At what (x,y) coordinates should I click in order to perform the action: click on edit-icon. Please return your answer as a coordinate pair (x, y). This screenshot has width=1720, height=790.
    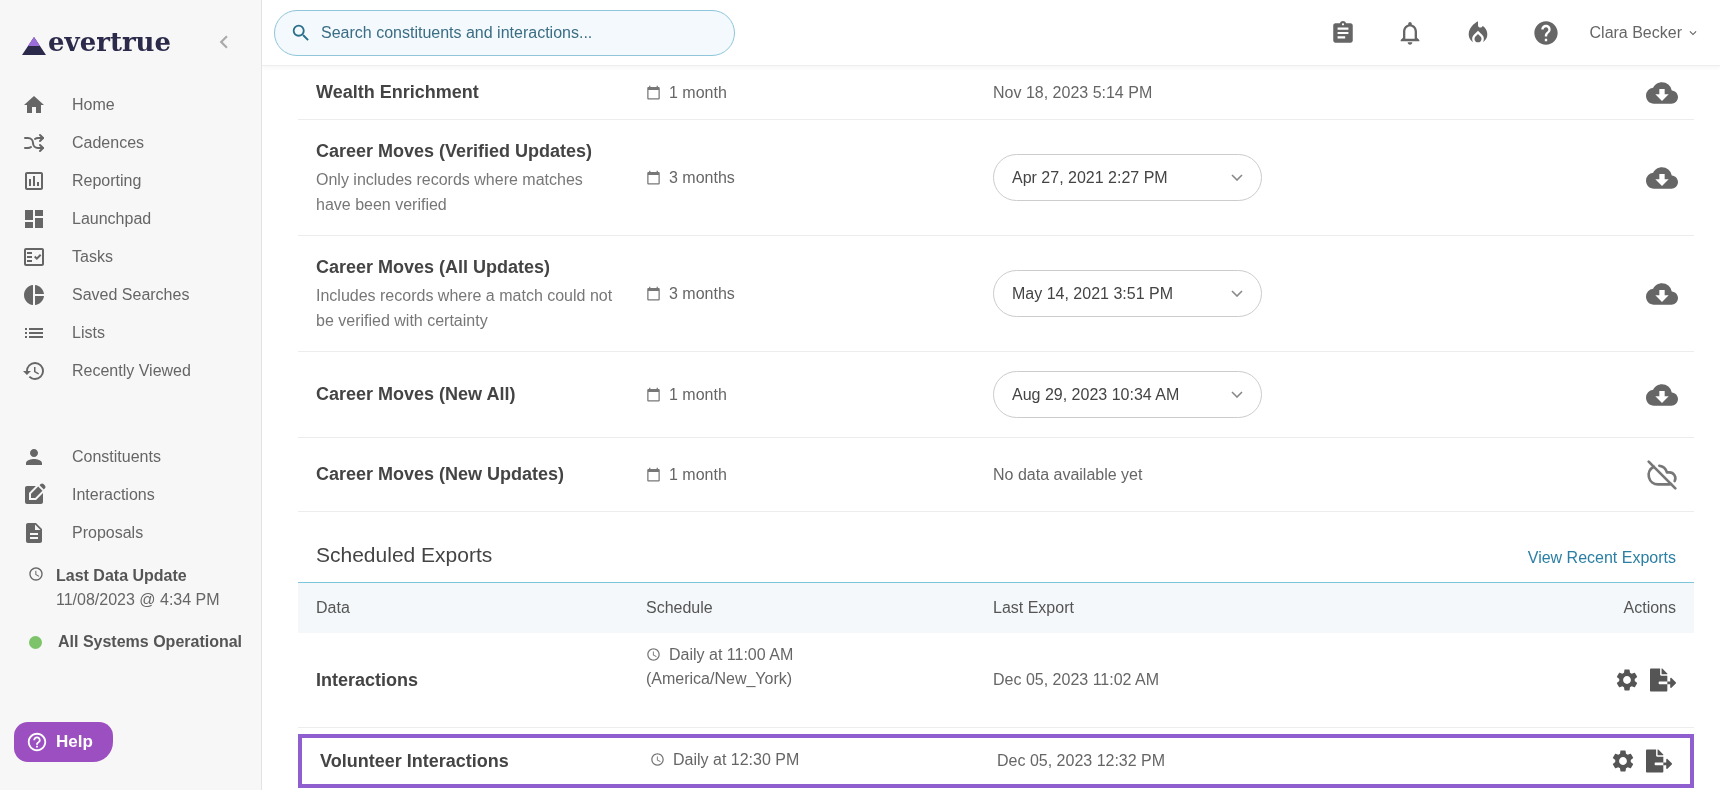
    Looking at the image, I should click on (34, 495).